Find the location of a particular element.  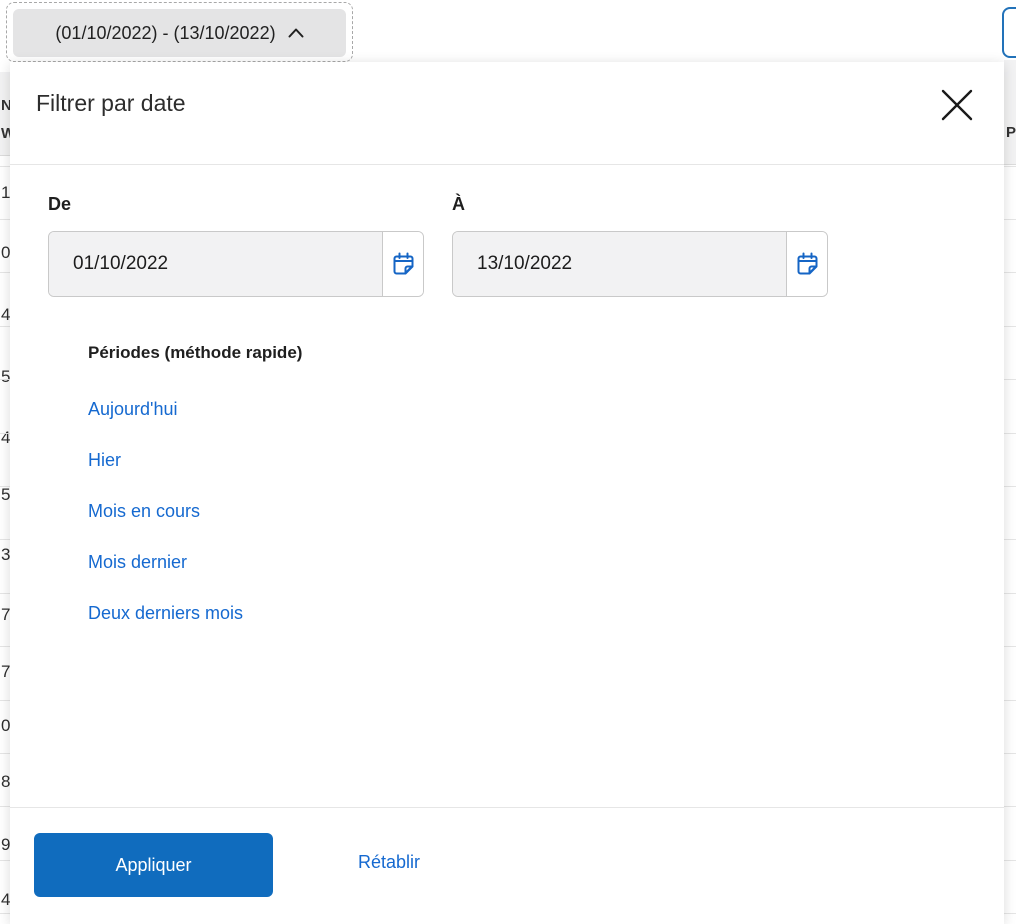

from-date-input is located at coordinates (215, 264).